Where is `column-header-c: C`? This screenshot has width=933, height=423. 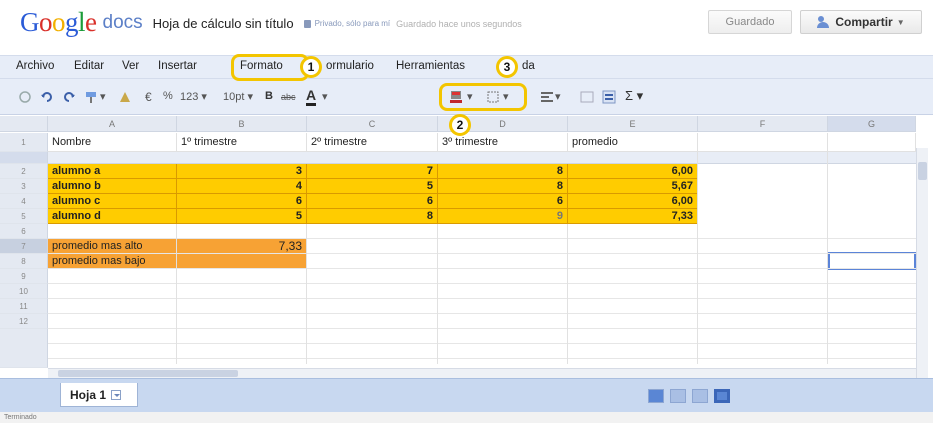
column-header-c: C is located at coordinates (372, 124).